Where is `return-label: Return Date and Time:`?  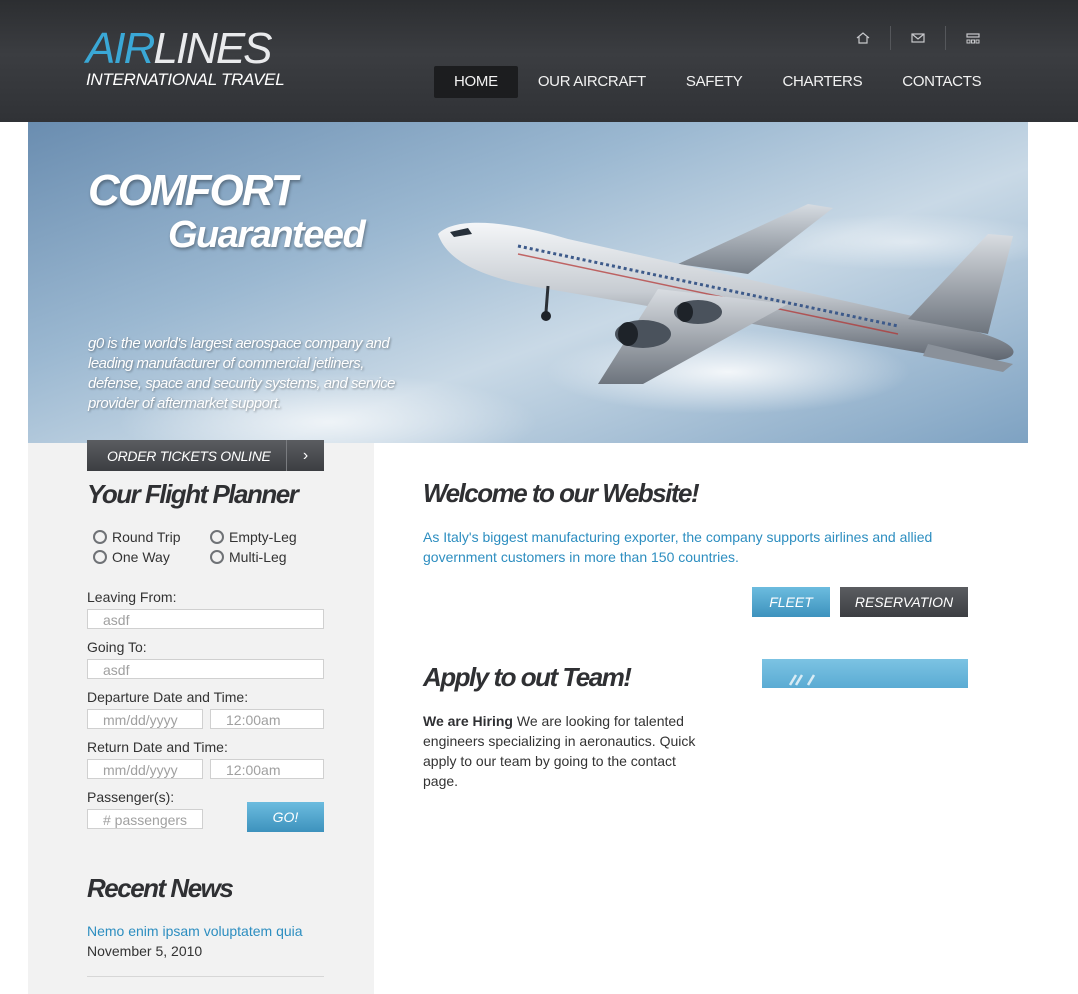 return-label: Return Date and Time: is located at coordinates (157, 747).